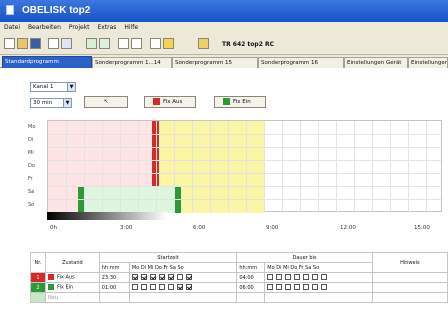 This screenshot has width=448, height=329. I want to click on red-swatch-icon, so click(156, 101).